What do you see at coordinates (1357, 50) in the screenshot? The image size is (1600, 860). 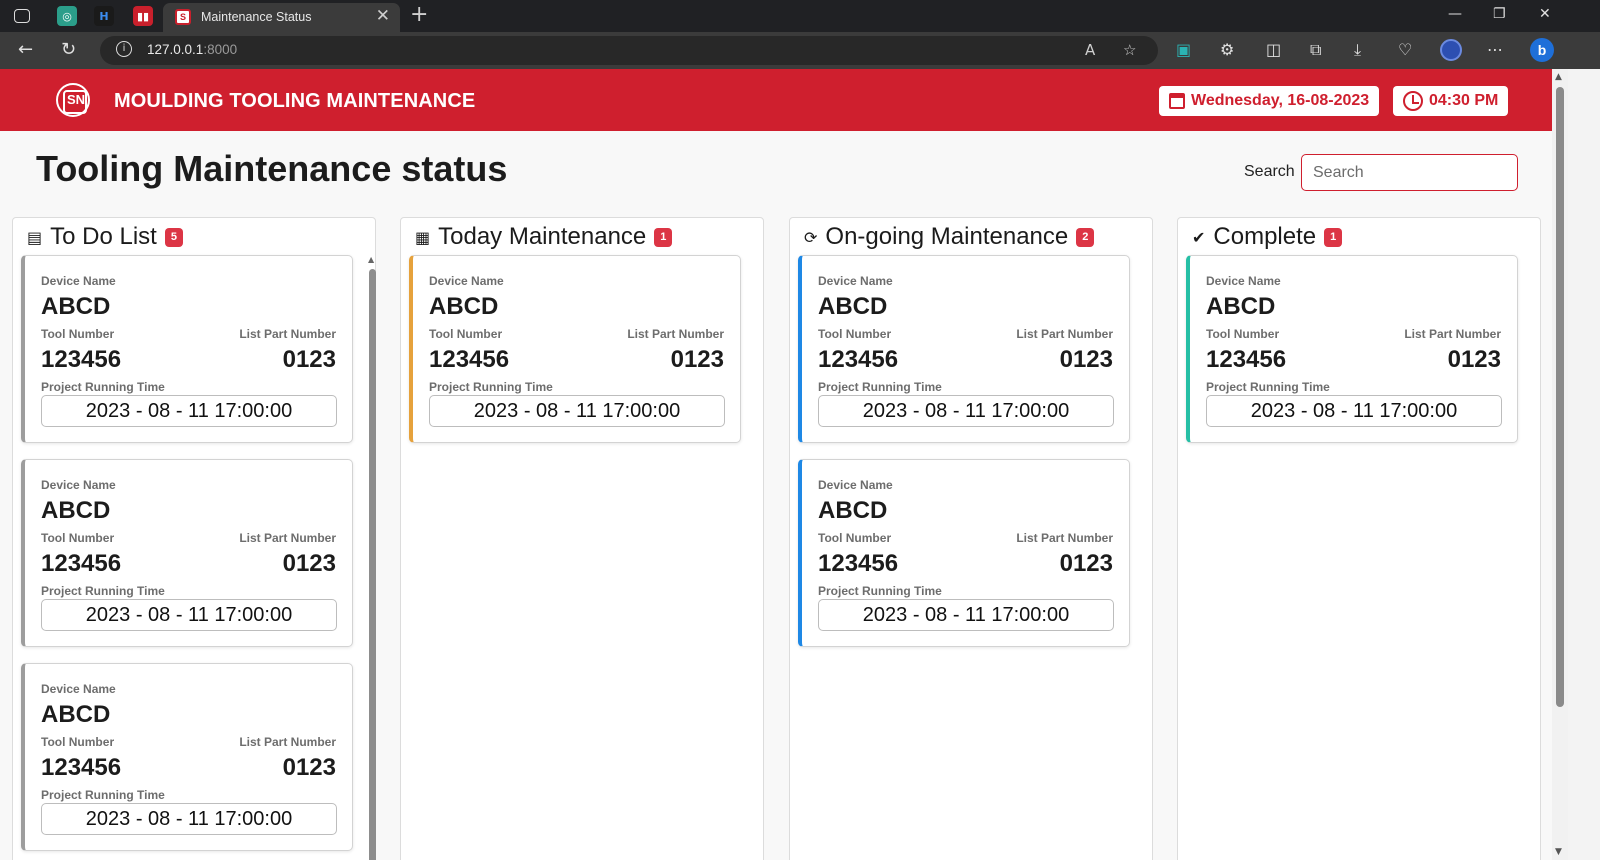 I see `downloads-icon: ⤓` at bounding box center [1357, 50].